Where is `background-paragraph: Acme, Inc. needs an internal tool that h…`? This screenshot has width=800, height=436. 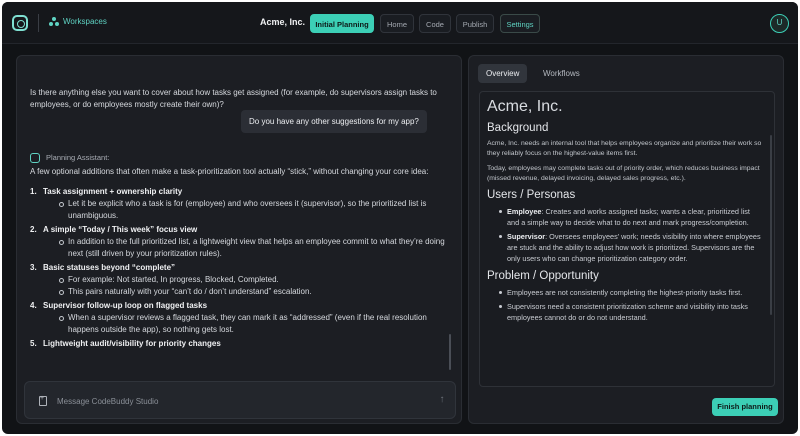 background-paragraph: Acme, Inc. needs an internal tool that h… is located at coordinates (624, 148).